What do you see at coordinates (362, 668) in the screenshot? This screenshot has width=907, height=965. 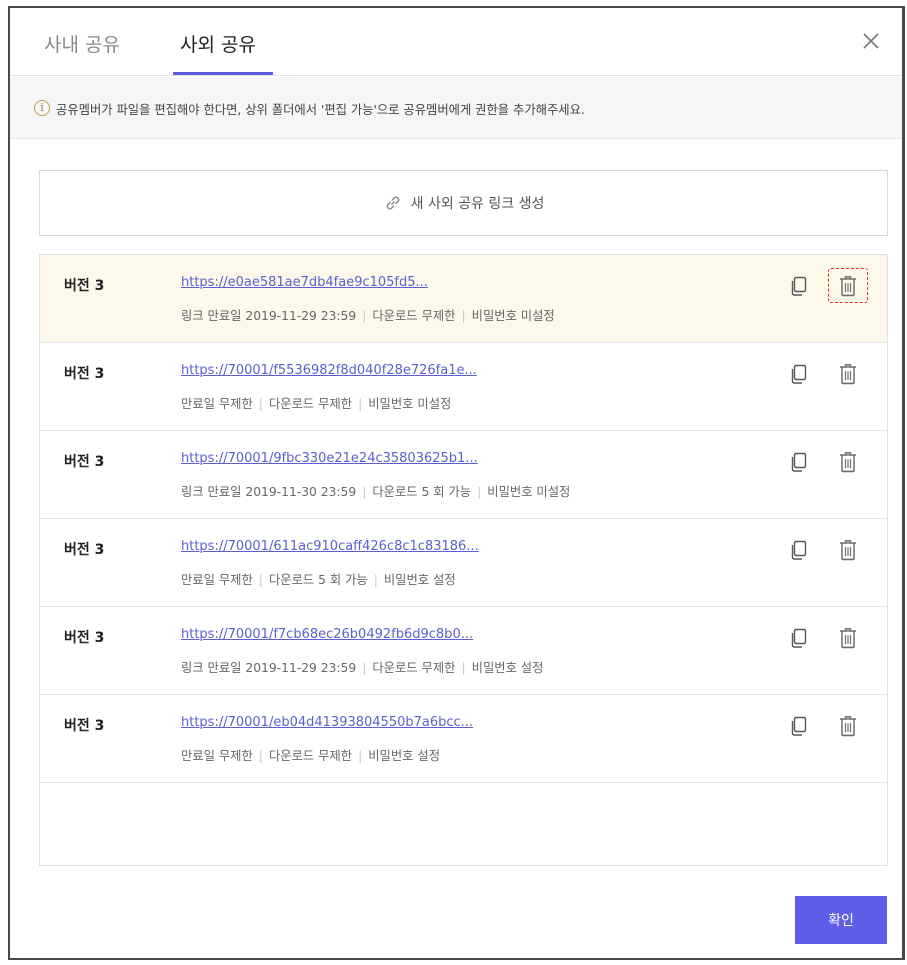 I see `link-meta: 링크 만료일 2019-11-29 23:59 | 다운로드 무제한 | 비밀번호 설정` at bounding box center [362, 668].